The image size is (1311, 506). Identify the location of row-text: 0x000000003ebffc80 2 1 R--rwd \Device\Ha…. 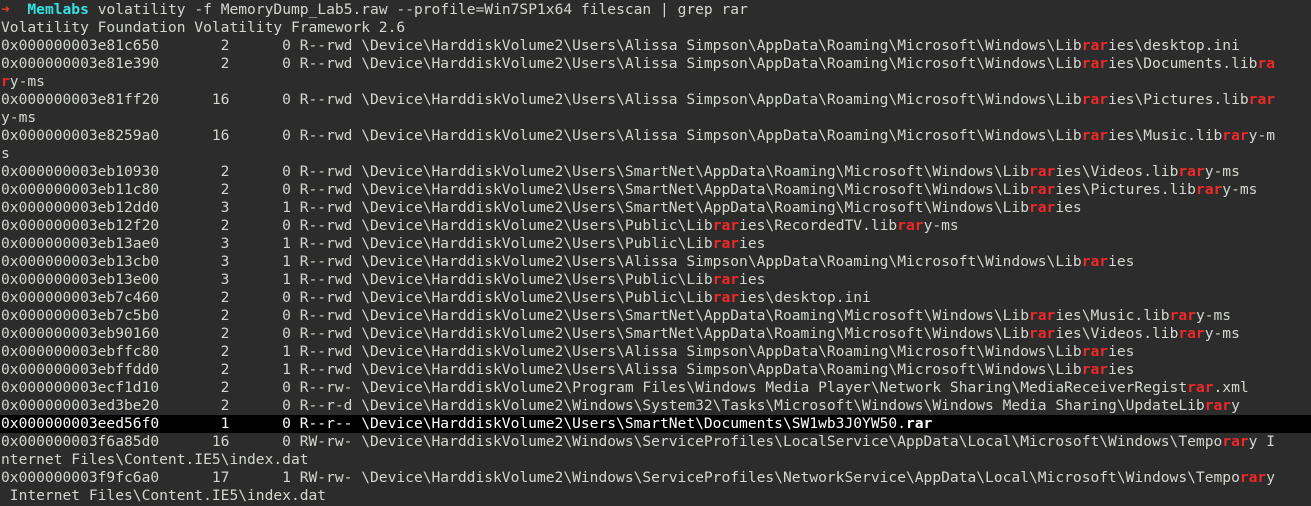
(568, 351).